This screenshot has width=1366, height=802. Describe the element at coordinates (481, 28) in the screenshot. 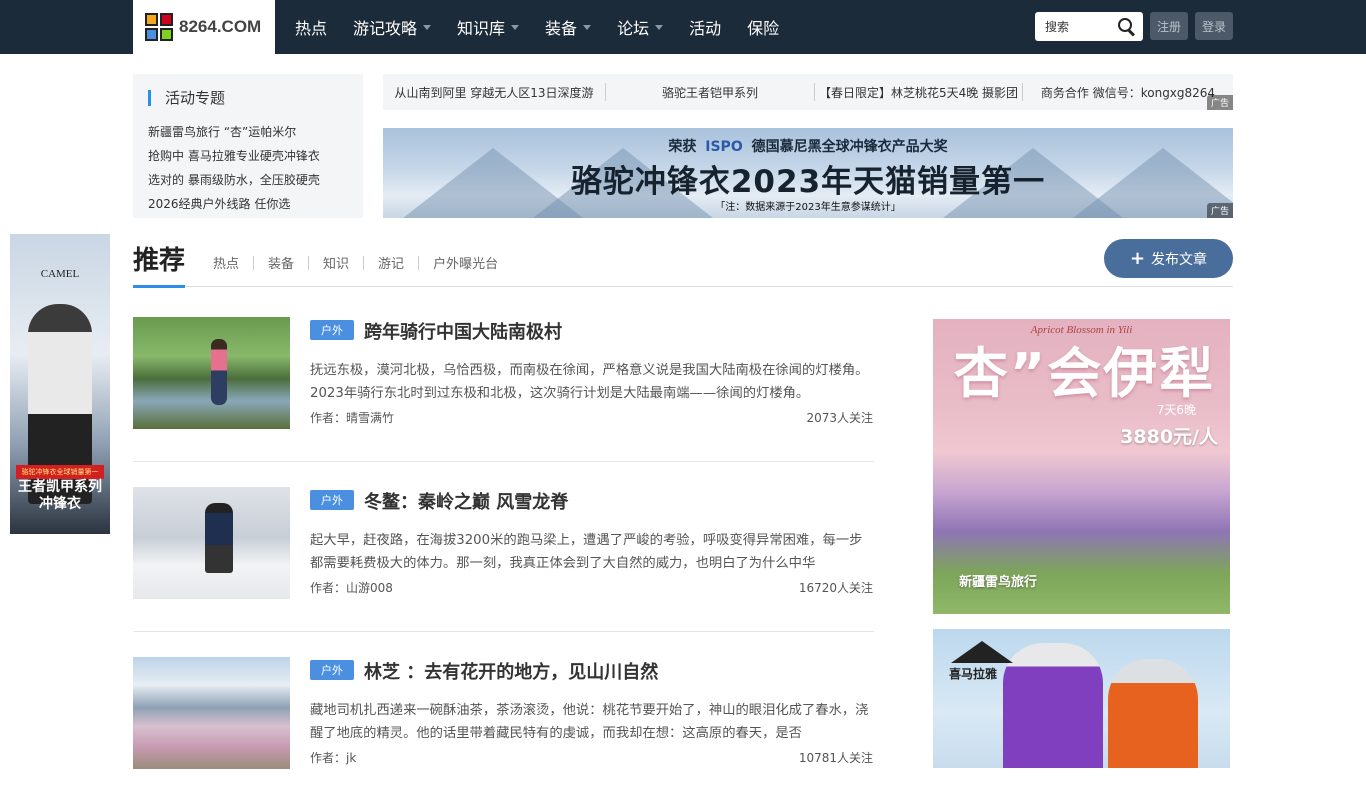

I see `nav-label: 知识库` at that location.